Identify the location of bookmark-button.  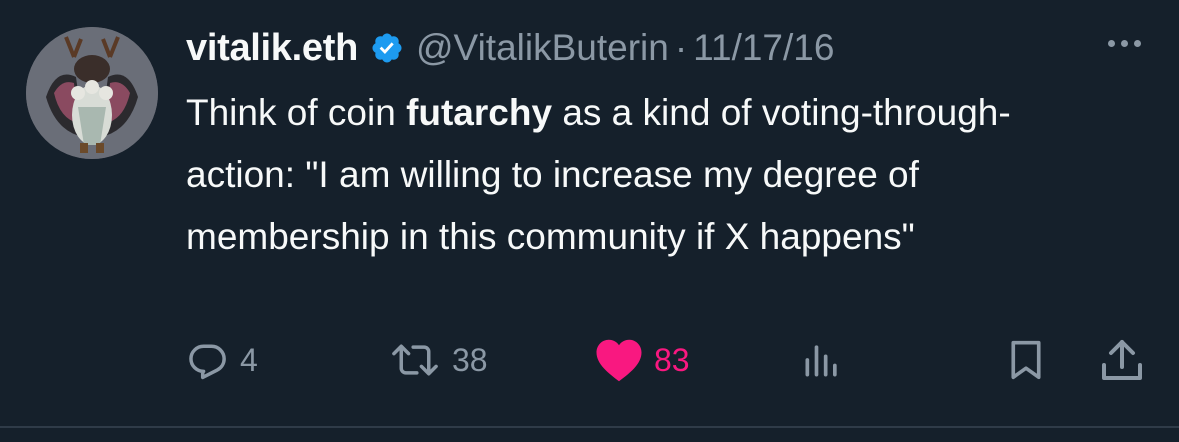
(1026, 360).